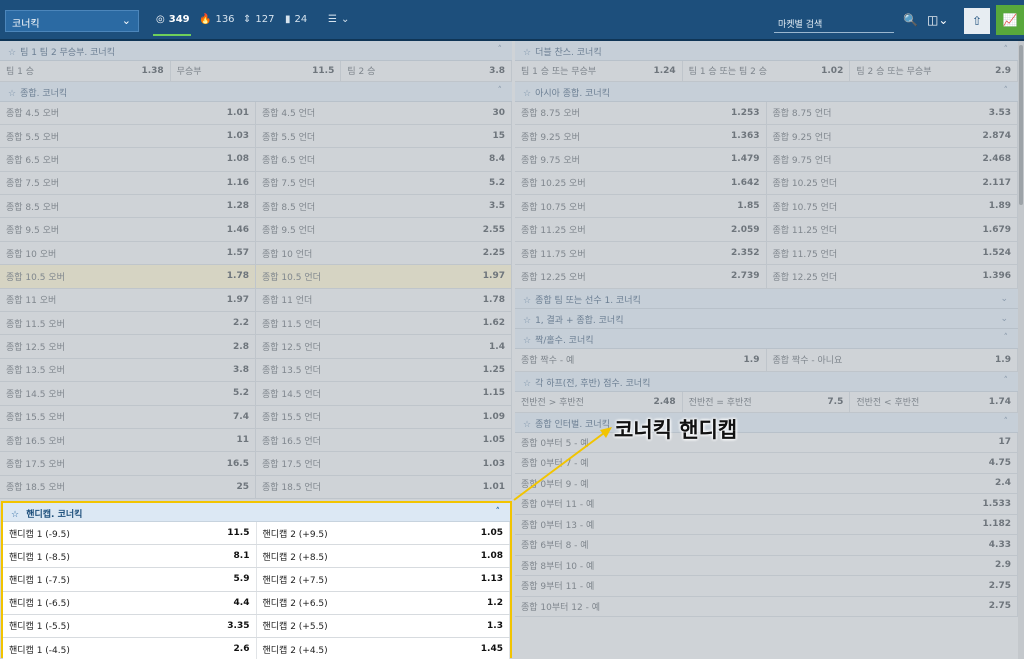  Describe the element at coordinates (676, 430) in the screenshot. I see `callout-label: 코너킥 핸디캡` at that location.